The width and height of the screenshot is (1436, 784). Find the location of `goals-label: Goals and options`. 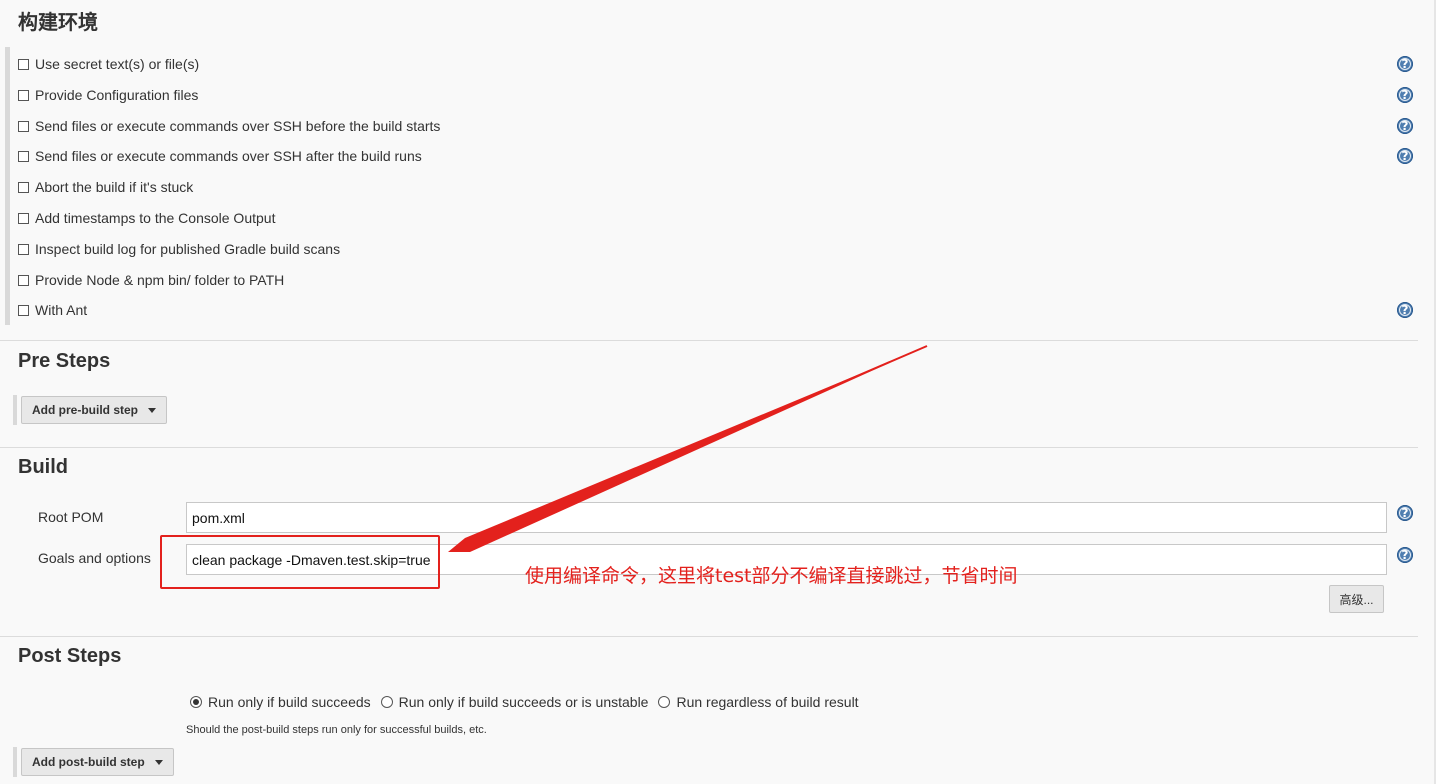

goals-label: Goals and options is located at coordinates (94, 558).